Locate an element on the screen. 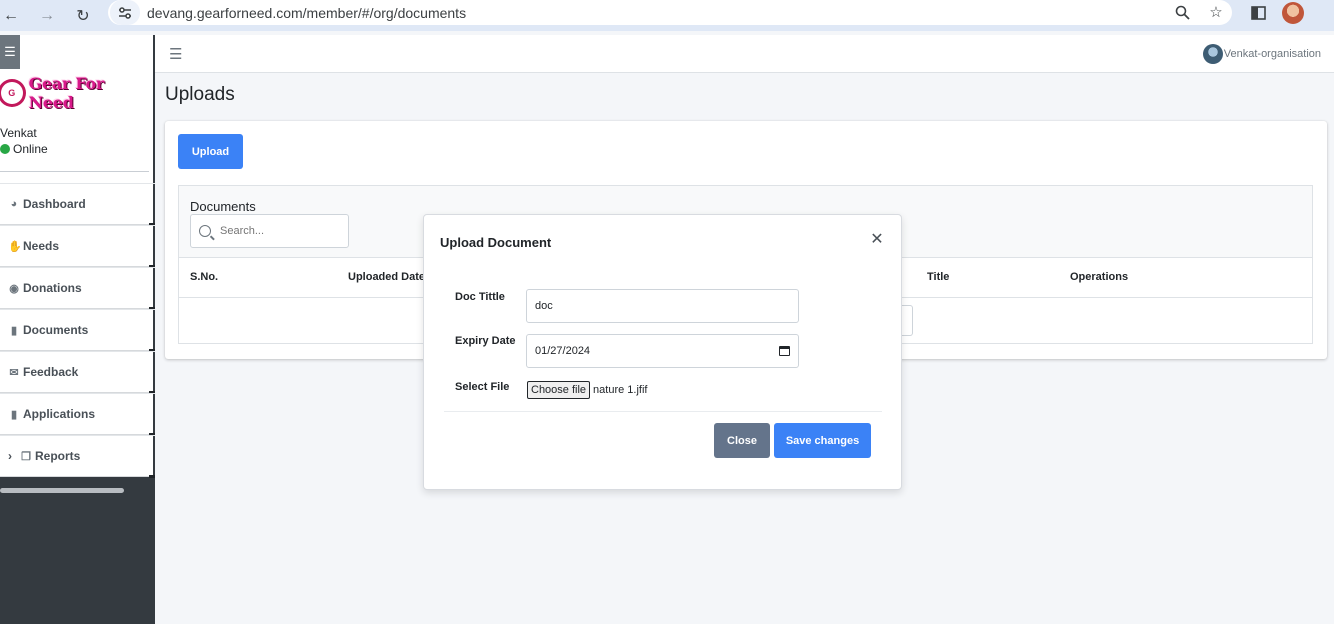 The width and height of the screenshot is (1334, 624). sidebar-scrollbar is located at coordinates (62, 490).